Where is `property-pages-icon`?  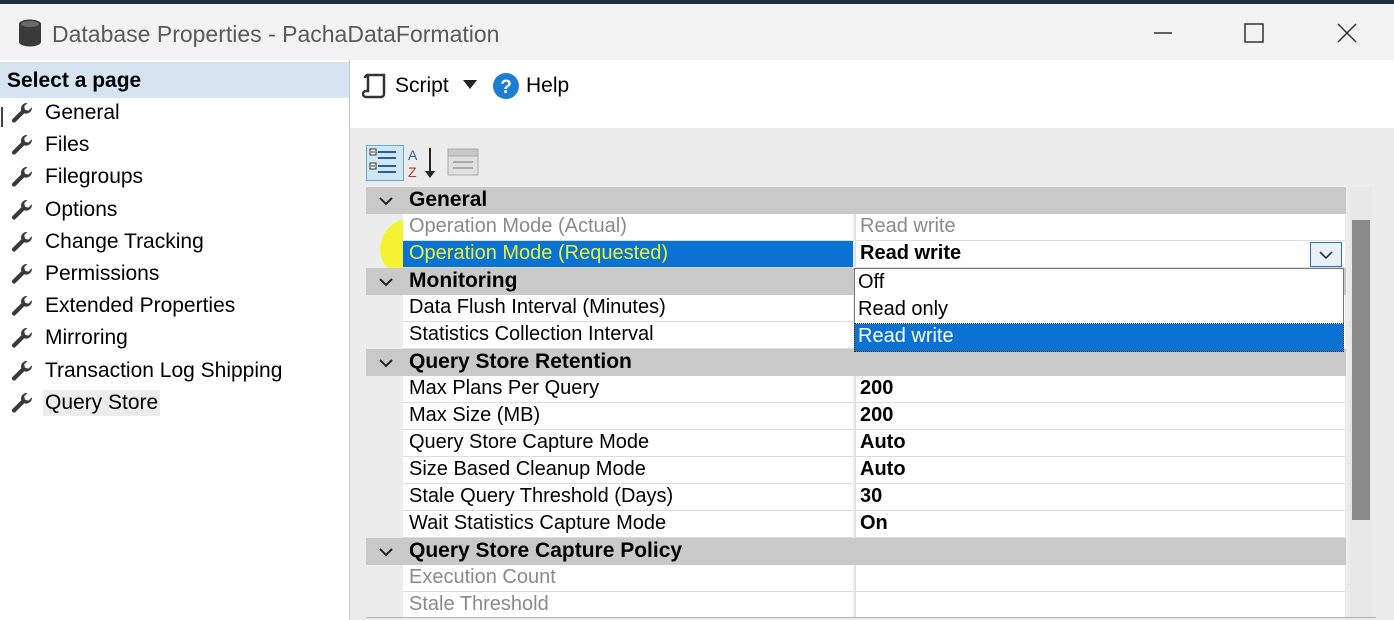
property-pages-icon is located at coordinates (463, 162).